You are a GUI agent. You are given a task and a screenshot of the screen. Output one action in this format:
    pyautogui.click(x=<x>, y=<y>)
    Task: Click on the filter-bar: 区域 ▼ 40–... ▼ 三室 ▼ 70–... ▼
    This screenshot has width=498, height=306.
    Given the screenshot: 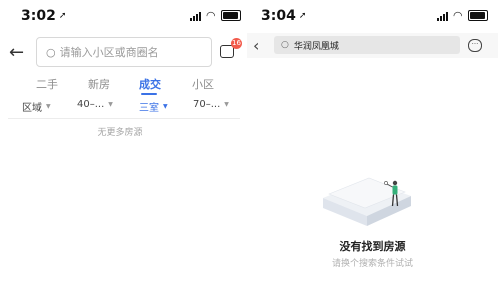 What is the action you would take?
    pyautogui.click(x=120, y=107)
    